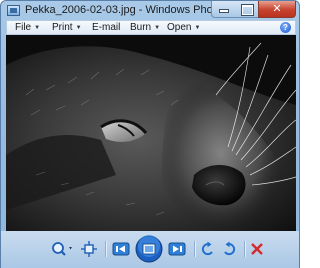 The width and height of the screenshot is (320, 268). I want to click on next-icon, so click(177, 249).